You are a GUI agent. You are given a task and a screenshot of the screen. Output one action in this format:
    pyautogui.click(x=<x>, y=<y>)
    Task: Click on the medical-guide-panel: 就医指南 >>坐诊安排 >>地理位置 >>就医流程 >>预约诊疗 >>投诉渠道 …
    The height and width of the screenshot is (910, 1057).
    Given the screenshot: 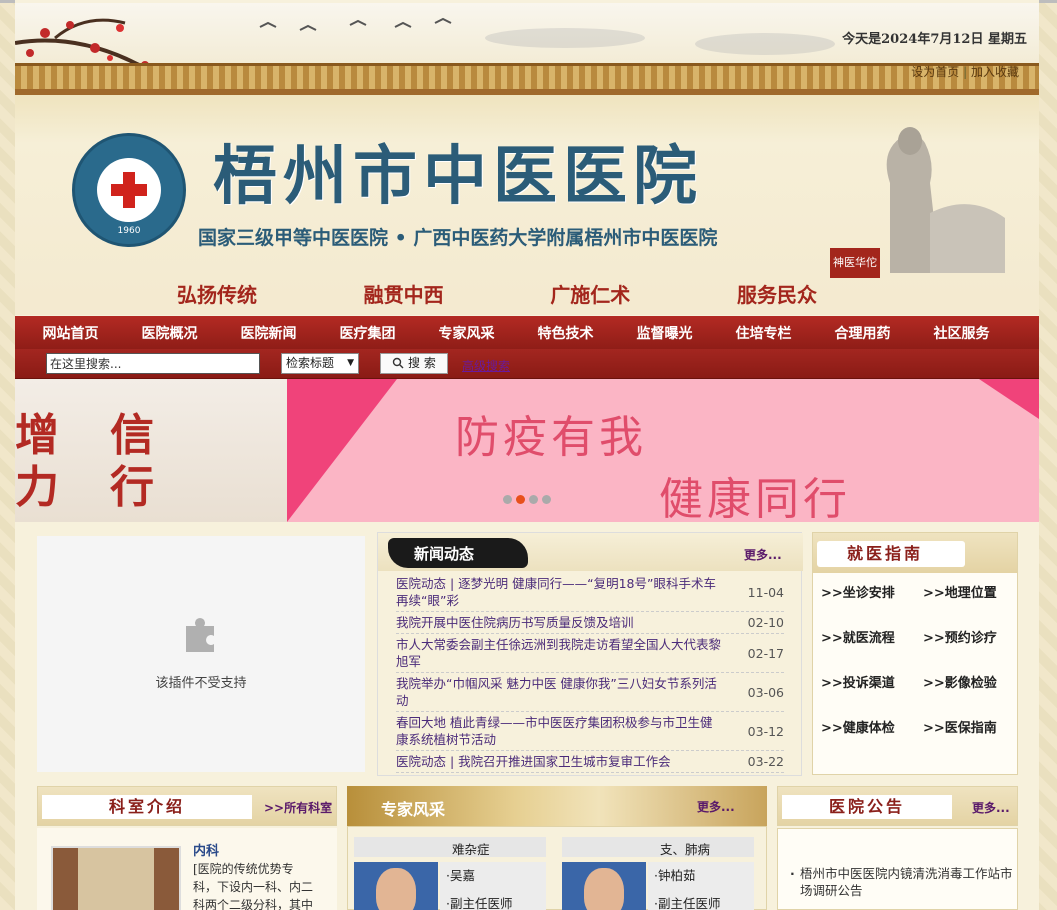 What is the action you would take?
    pyautogui.click(x=915, y=653)
    